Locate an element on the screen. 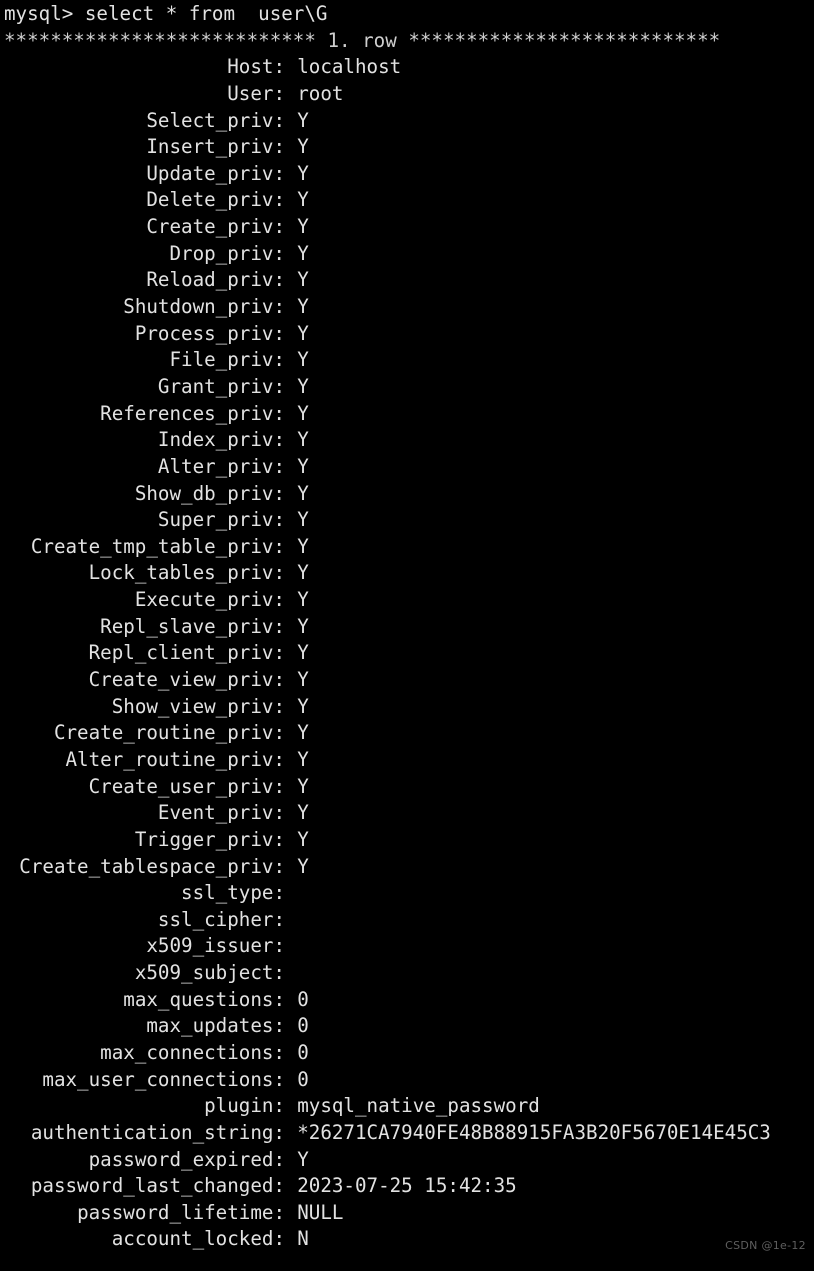  result-field-row: Show_db_priv: Y is located at coordinates (407, 494).